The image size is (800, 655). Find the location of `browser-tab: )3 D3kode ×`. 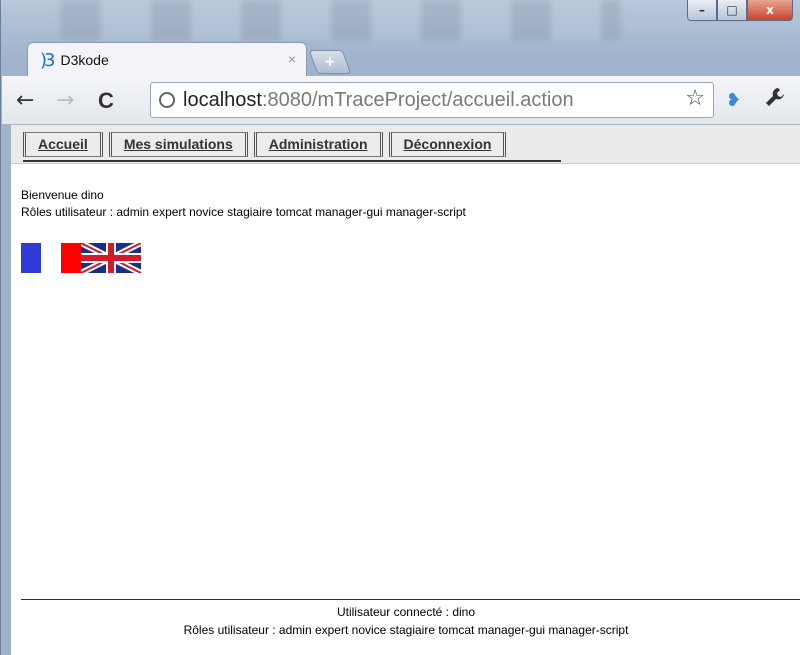

browser-tab: )3 D3kode × is located at coordinates (167, 59).